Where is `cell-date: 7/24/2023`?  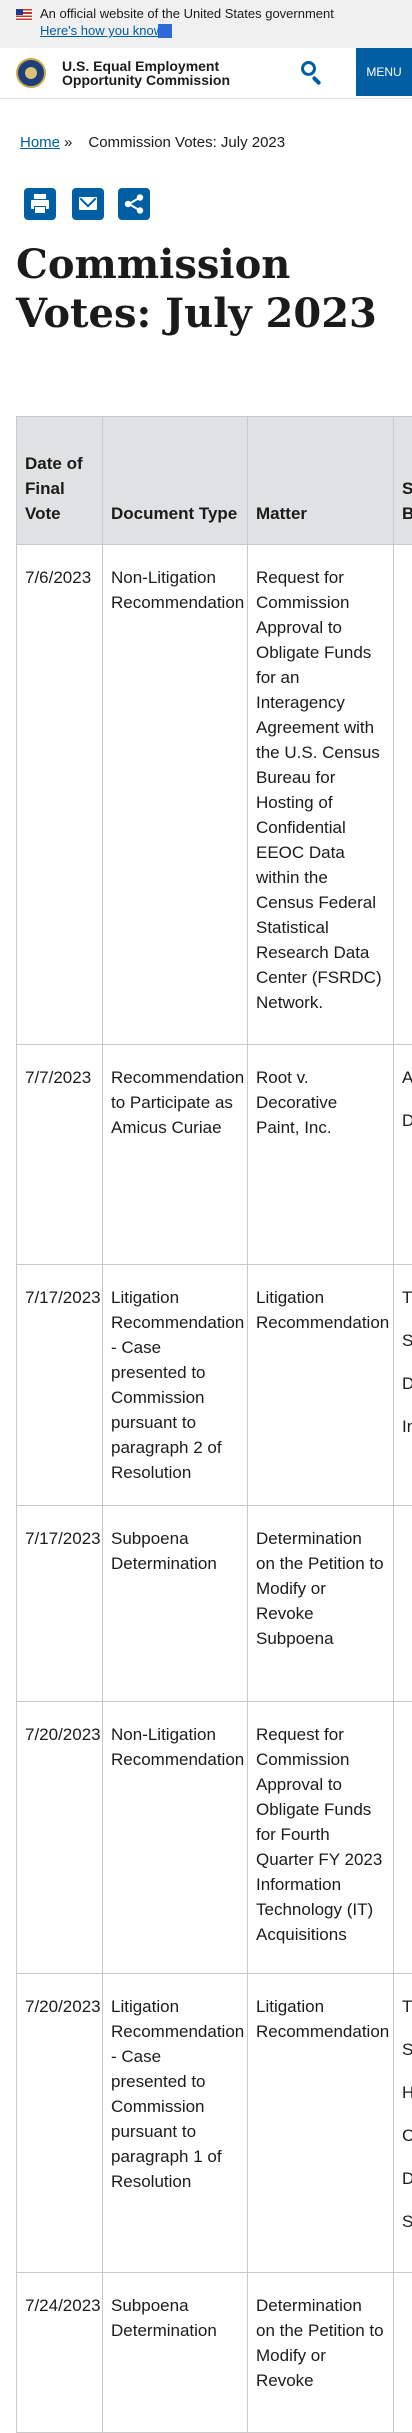
cell-date: 7/24/2023 is located at coordinates (60, 2353).